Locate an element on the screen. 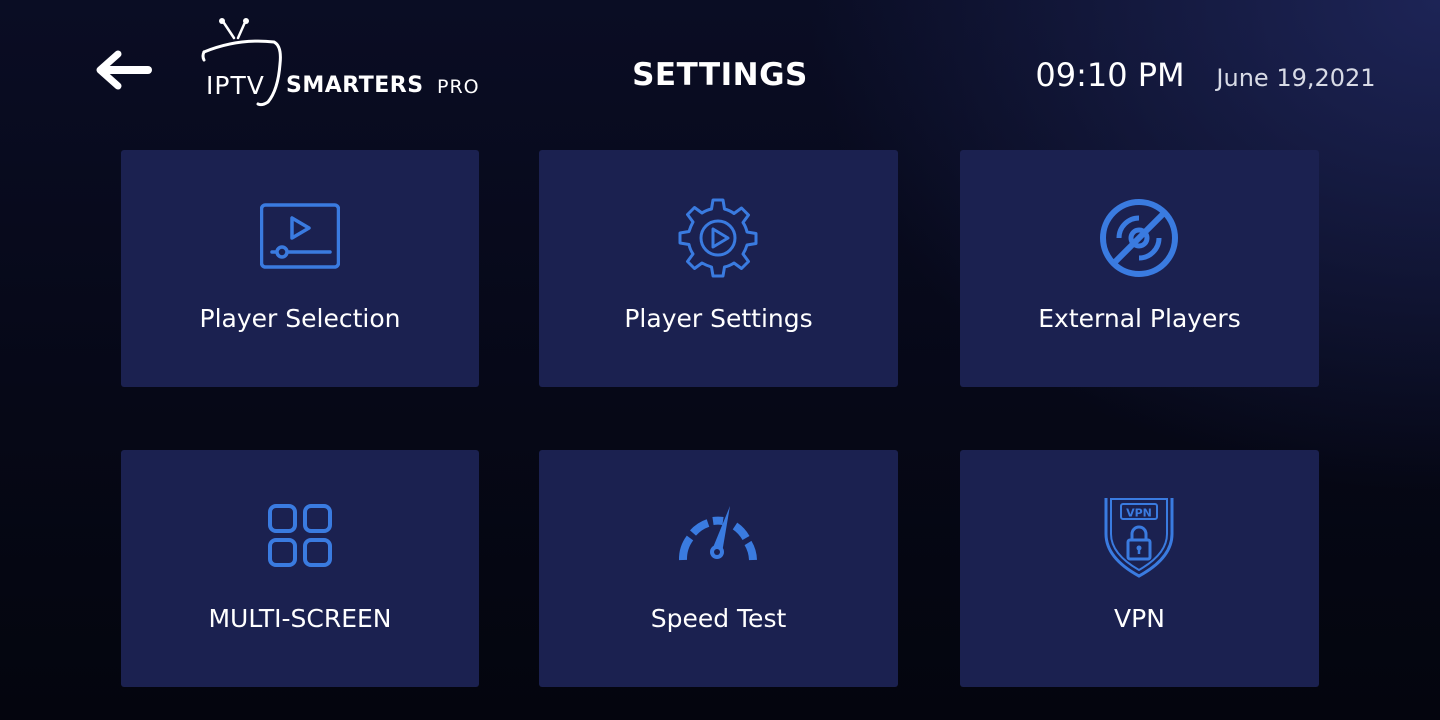  clock-date: June 19,2021 is located at coordinates (1296, 78).